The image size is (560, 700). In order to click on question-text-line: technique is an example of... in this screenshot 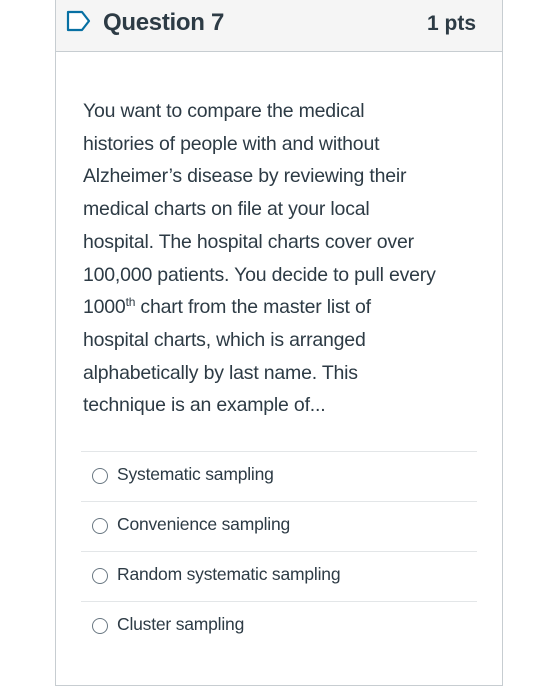, I will do `click(204, 405)`.